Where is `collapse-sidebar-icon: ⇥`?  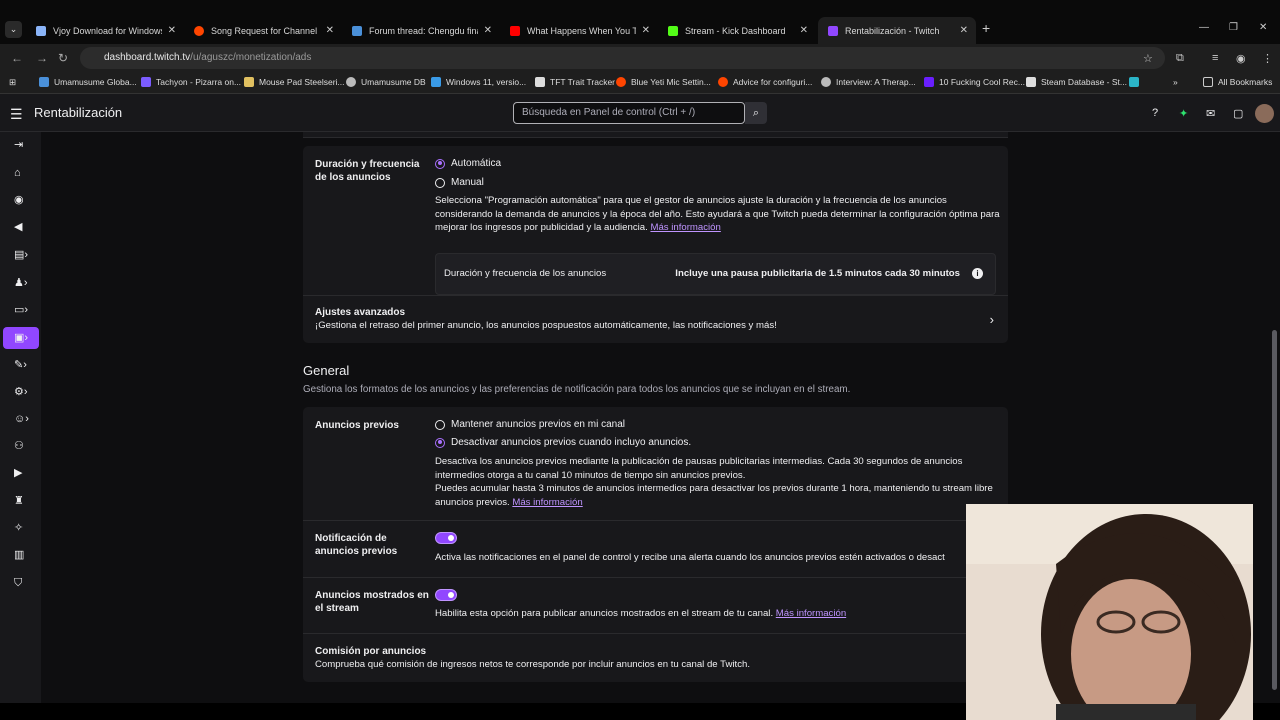 collapse-sidebar-icon: ⇥ is located at coordinates (21, 145).